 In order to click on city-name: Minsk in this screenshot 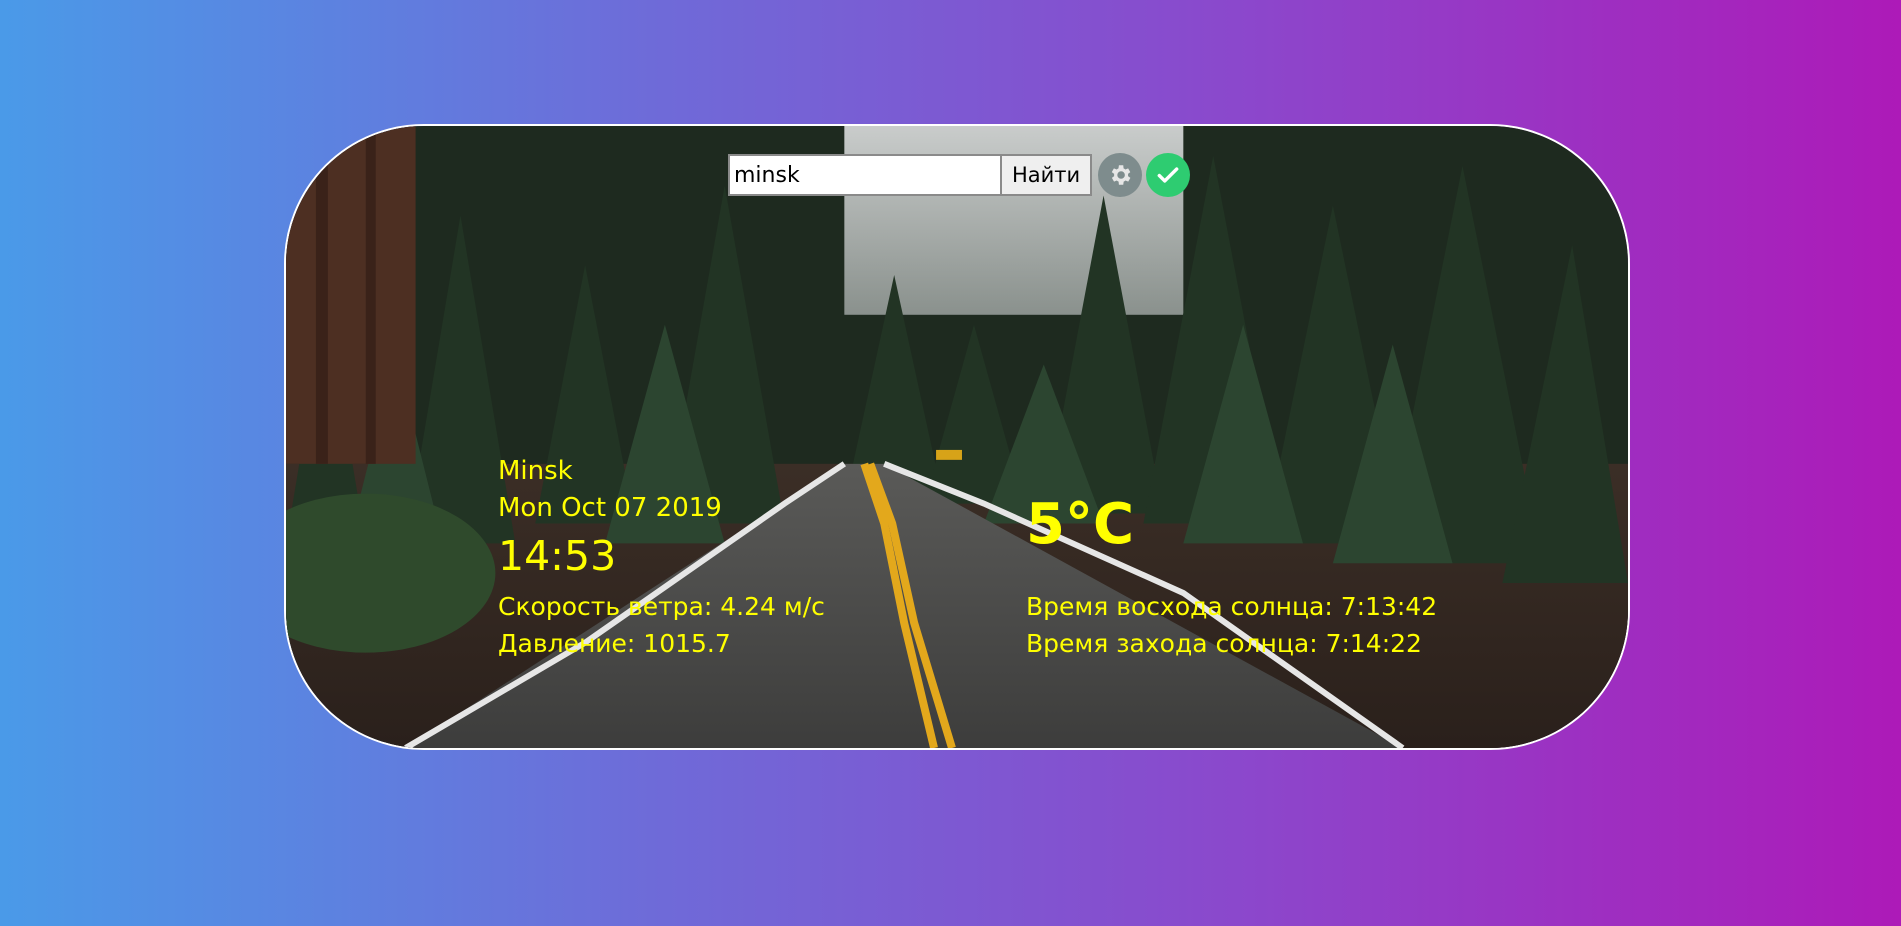, I will do `click(535, 471)`.